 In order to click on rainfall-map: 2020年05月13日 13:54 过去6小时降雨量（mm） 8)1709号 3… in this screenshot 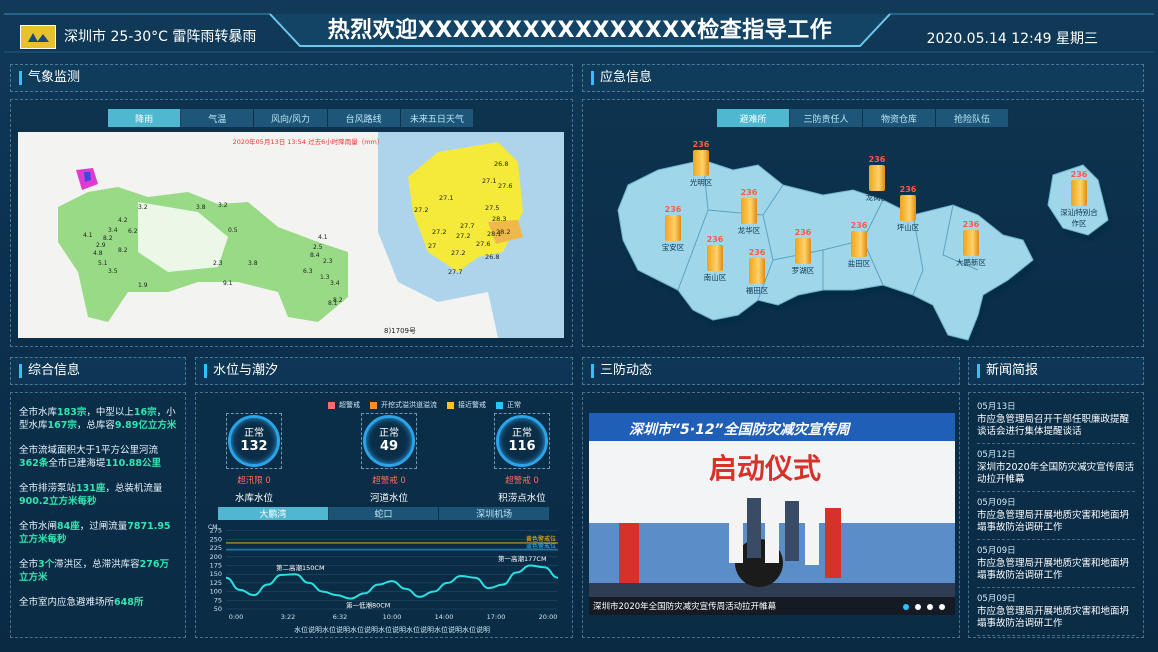, I will do `click(291, 235)`.